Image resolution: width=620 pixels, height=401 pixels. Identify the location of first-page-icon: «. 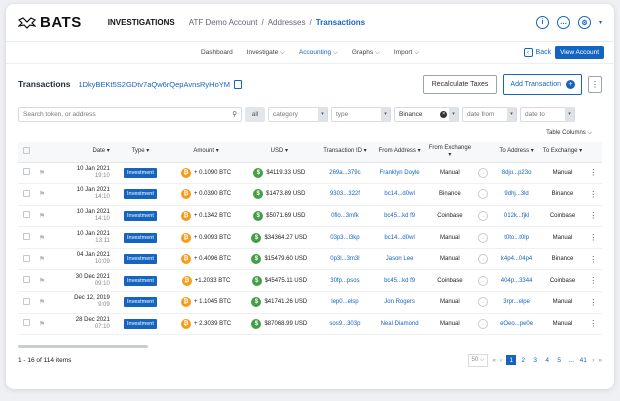
(494, 360).